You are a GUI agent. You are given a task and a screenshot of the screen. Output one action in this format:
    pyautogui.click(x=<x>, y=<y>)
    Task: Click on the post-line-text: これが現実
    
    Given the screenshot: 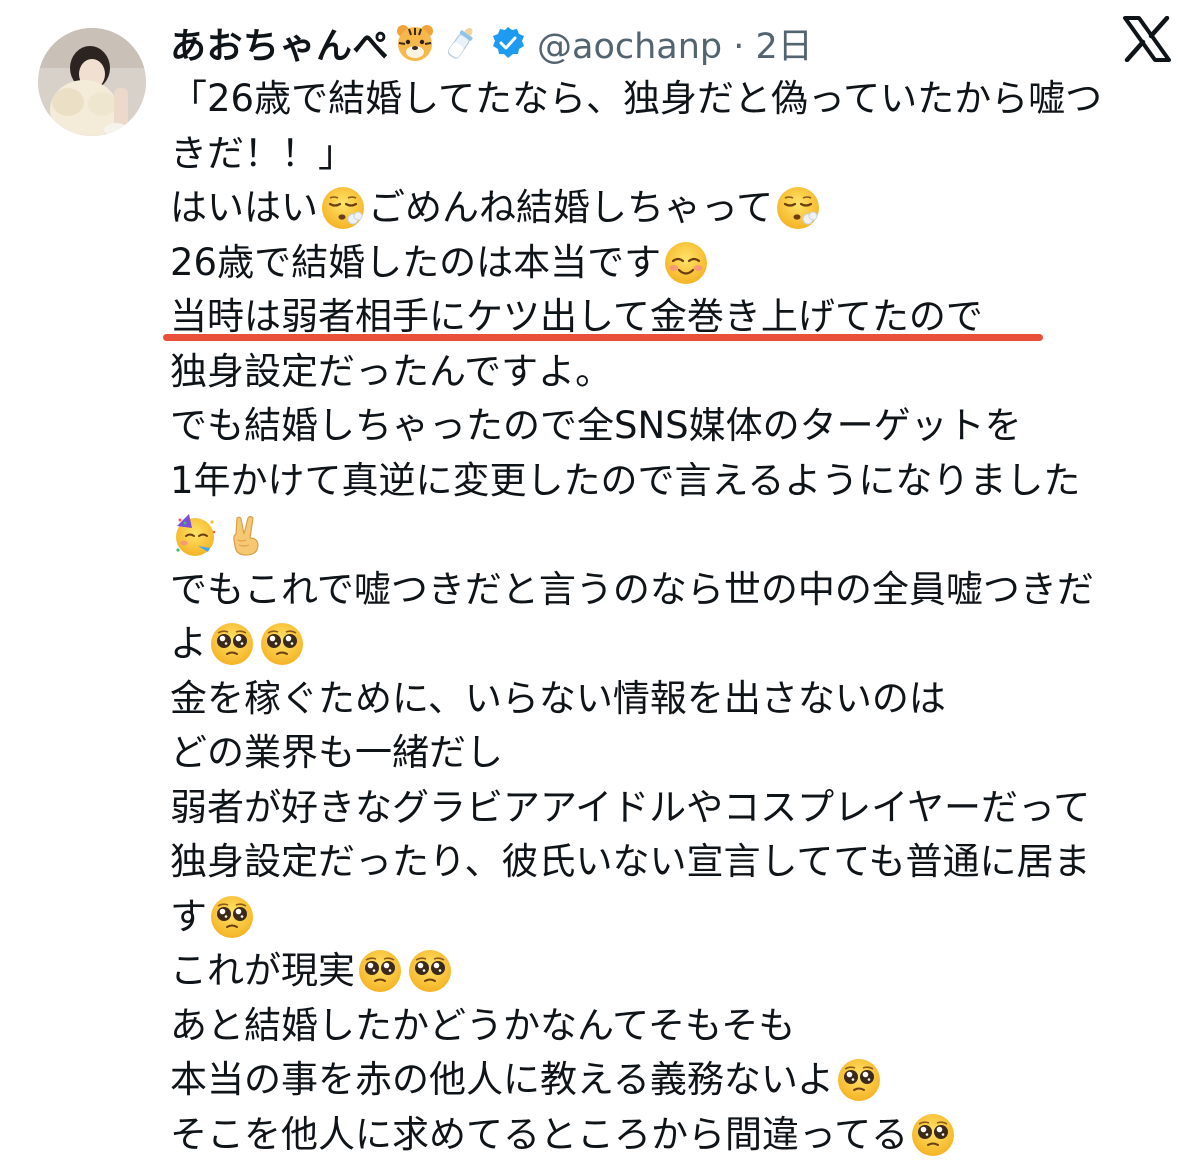 What is the action you would take?
    pyautogui.click(x=262, y=971)
    